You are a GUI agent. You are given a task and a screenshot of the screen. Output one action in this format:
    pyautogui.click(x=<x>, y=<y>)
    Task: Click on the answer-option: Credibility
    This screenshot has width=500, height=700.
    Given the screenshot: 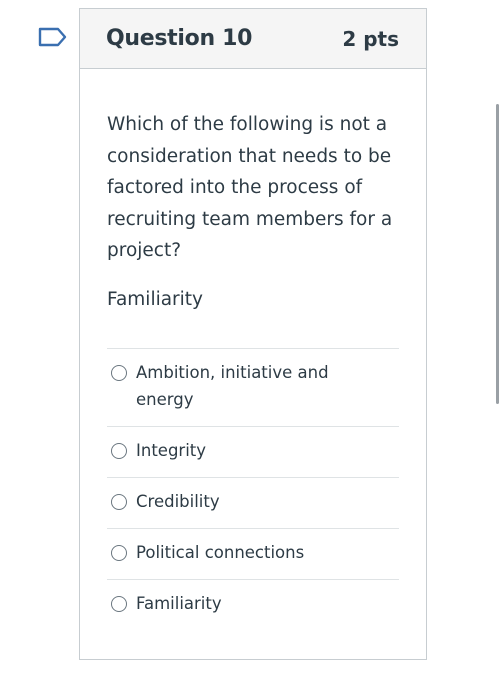 What is the action you would take?
    pyautogui.click(x=253, y=502)
    